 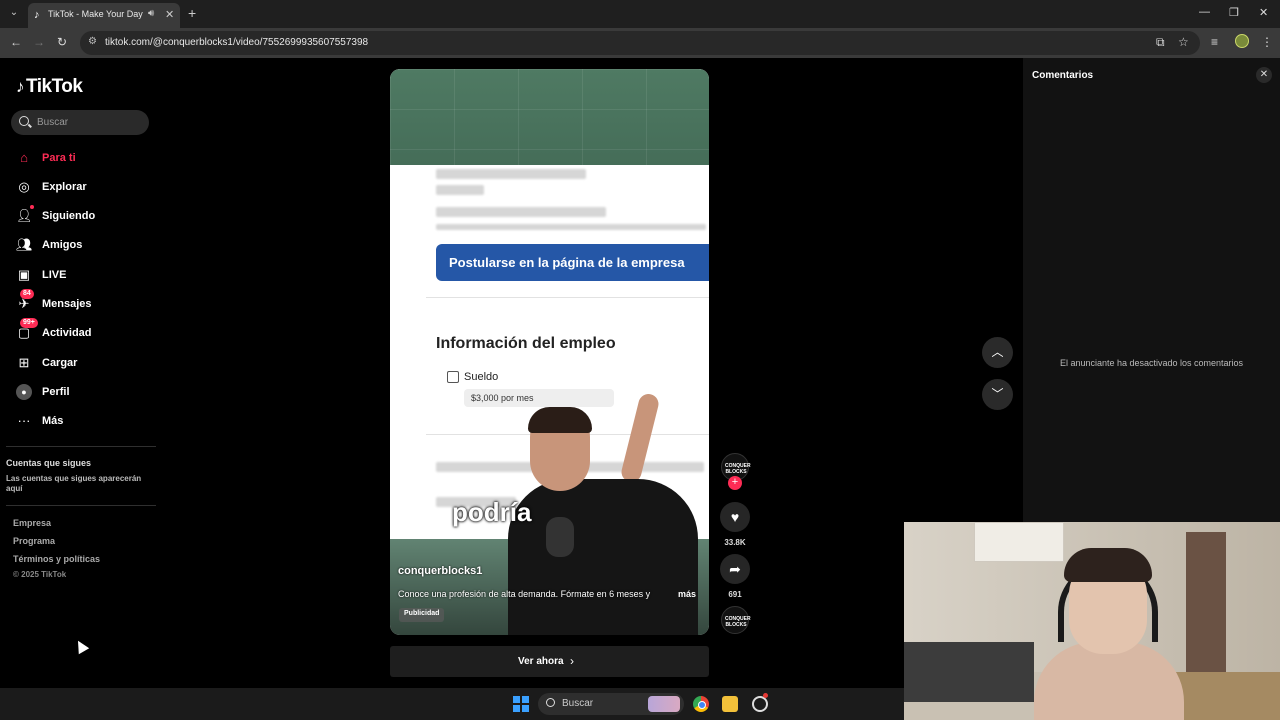 What do you see at coordinates (54, 86) in the screenshot?
I see `logo-text: TikTok` at bounding box center [54, 86].